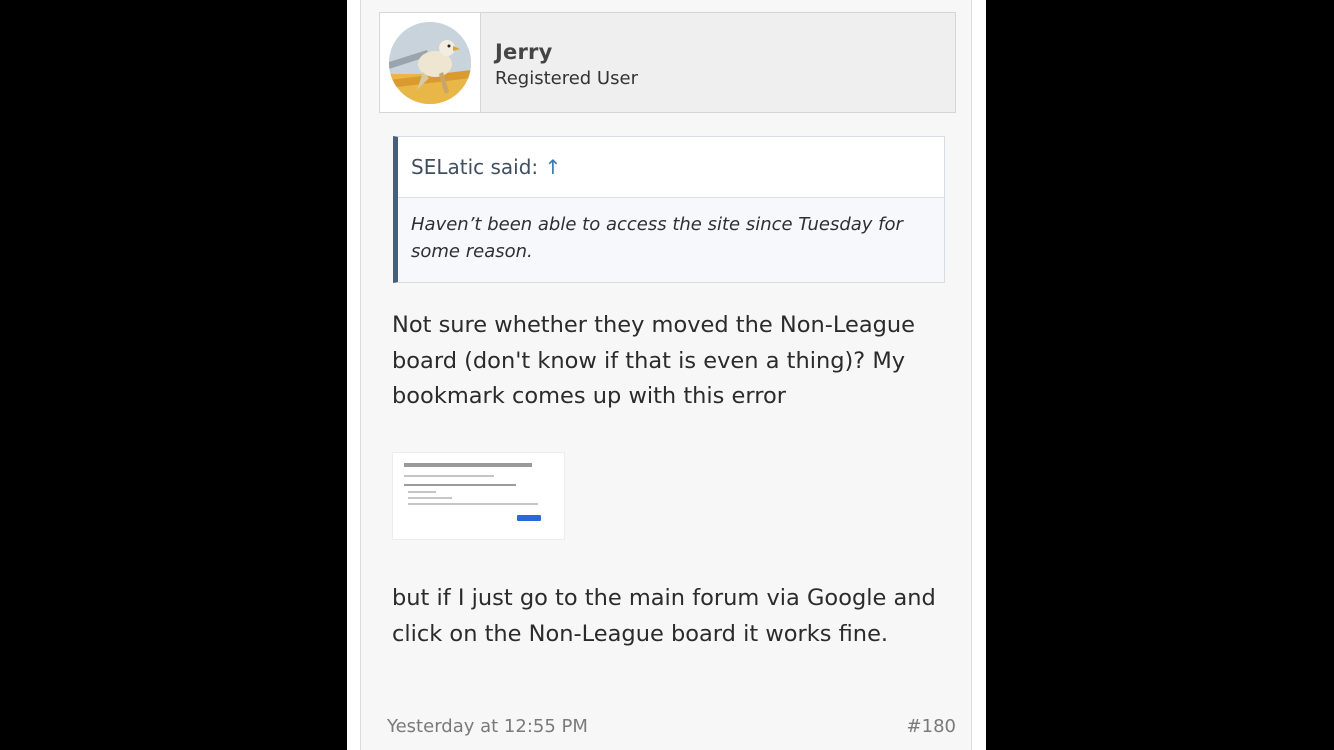 Image resolution: width=1334 pixels, height=750 pixels. What do you see at coordinates (566, 78) in the screenshot?
I see `user-title: Registered User` at bounding box center [566, 78].